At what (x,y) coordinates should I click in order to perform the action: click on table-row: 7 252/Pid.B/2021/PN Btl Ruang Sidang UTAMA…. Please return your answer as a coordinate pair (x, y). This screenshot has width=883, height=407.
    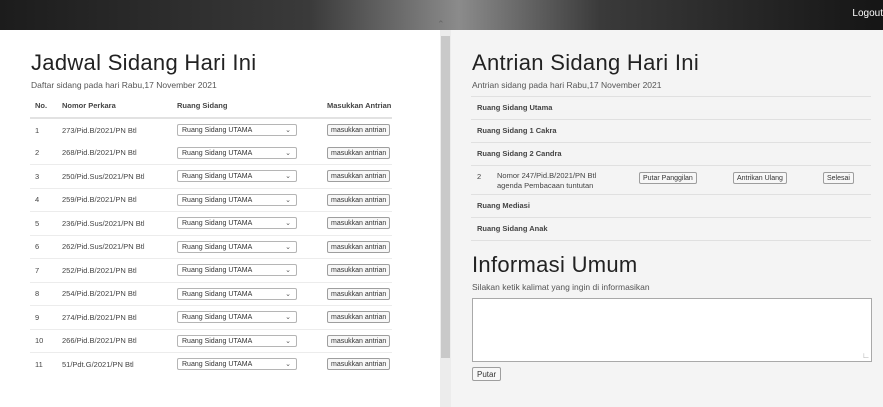
    Looking at the image, I should click on (211, 270).